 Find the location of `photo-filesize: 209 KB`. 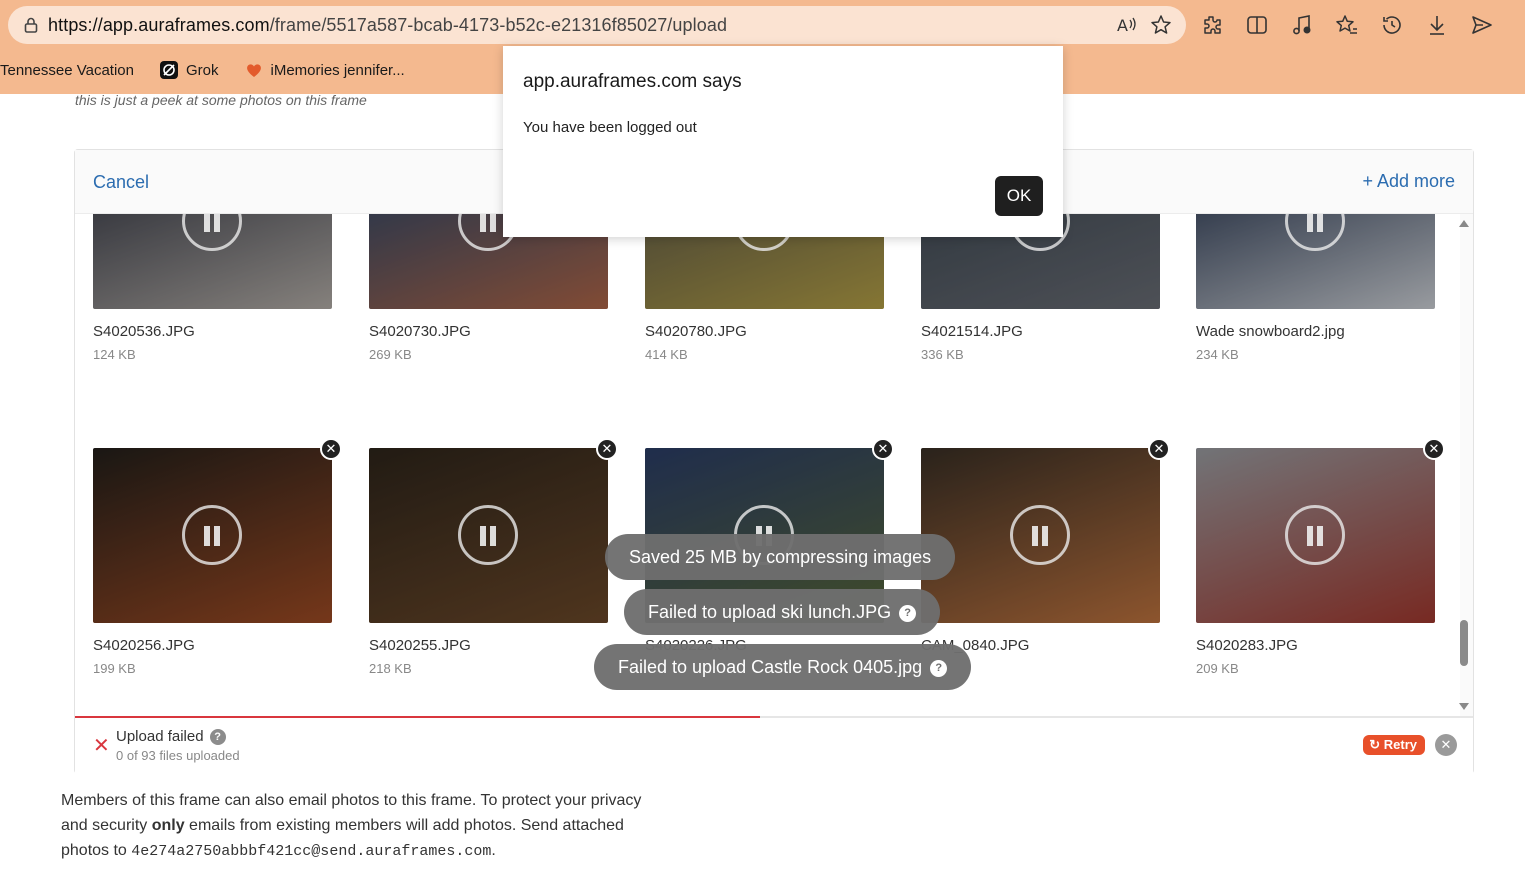

photo-filesize: 209 KB is located at coordinates (1217, 668).